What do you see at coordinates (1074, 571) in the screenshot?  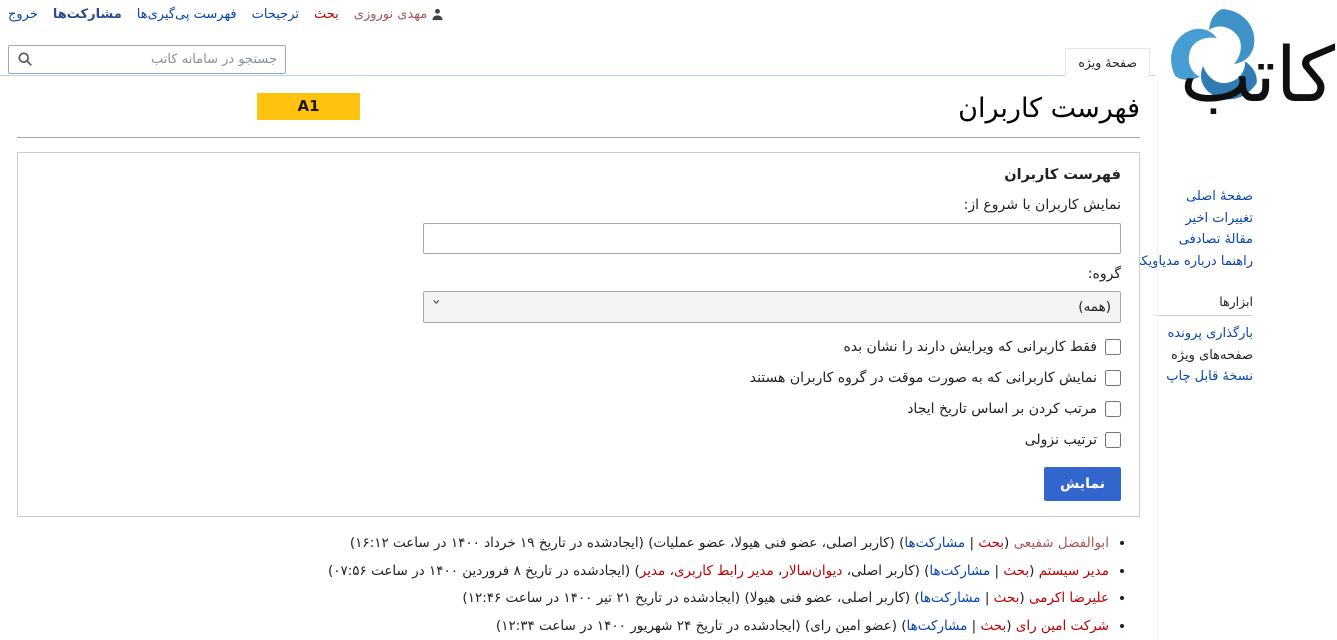 I see `user-link: مدیر سیستم` at bounding box center [1074, 571].